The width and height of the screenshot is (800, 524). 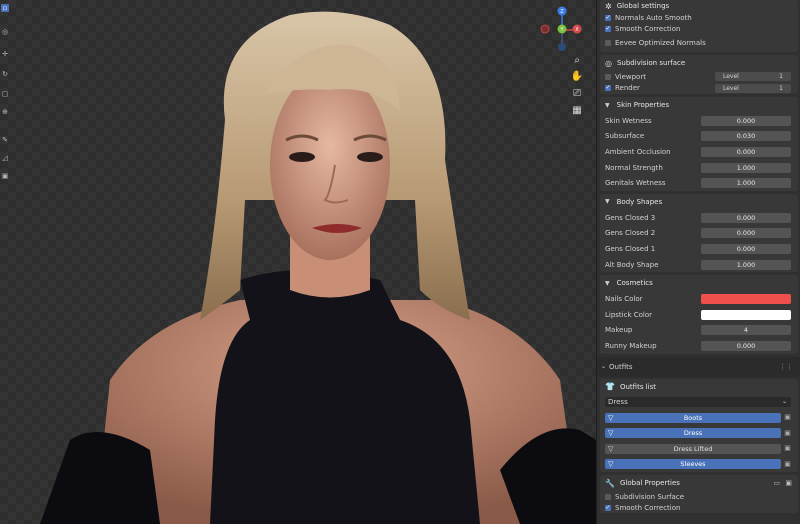 I want to click on lipstick-color-swatch, so click(x=746, y=314).